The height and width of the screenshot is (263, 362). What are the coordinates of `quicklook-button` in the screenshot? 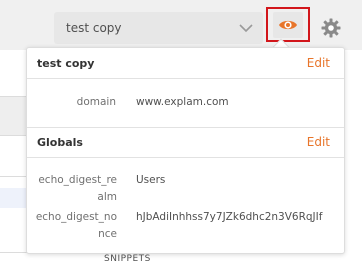 It's located at (288, 24).